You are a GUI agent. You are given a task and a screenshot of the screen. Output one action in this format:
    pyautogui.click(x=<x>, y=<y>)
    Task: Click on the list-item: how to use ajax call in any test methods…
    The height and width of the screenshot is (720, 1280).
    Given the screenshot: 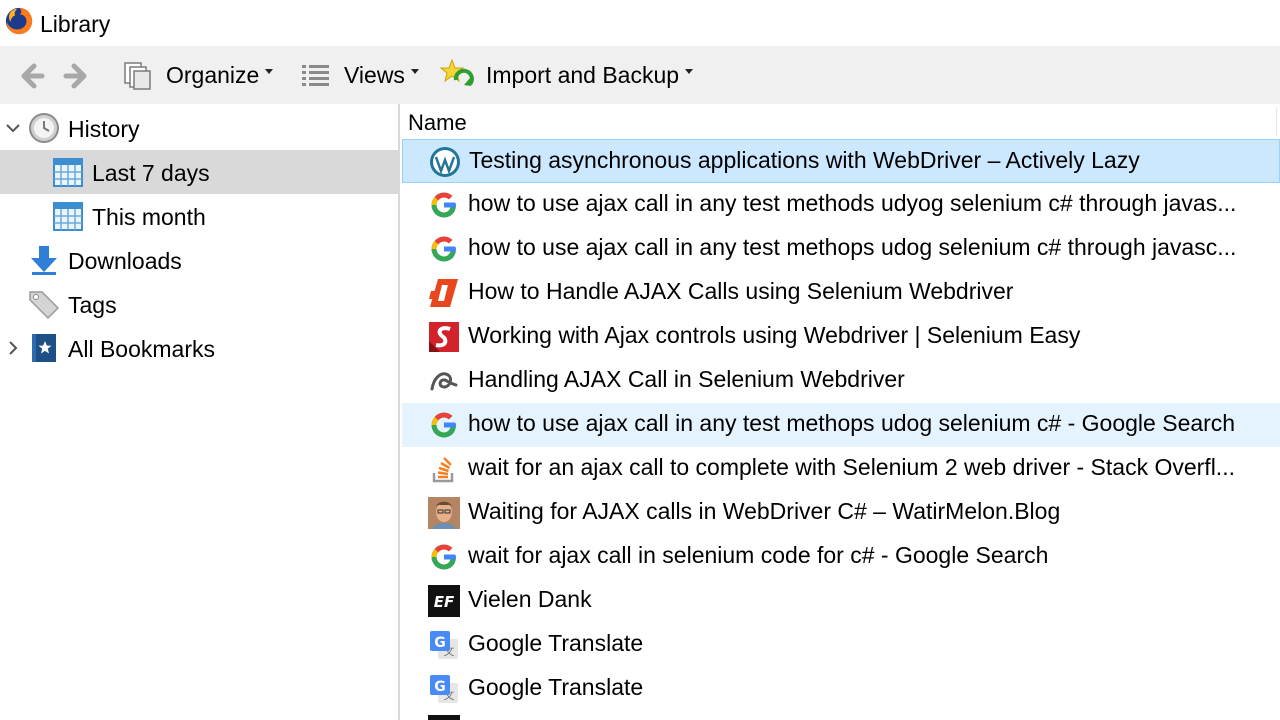 What is the action you would take?
    pyautogui.click(x=841, y=205)
    